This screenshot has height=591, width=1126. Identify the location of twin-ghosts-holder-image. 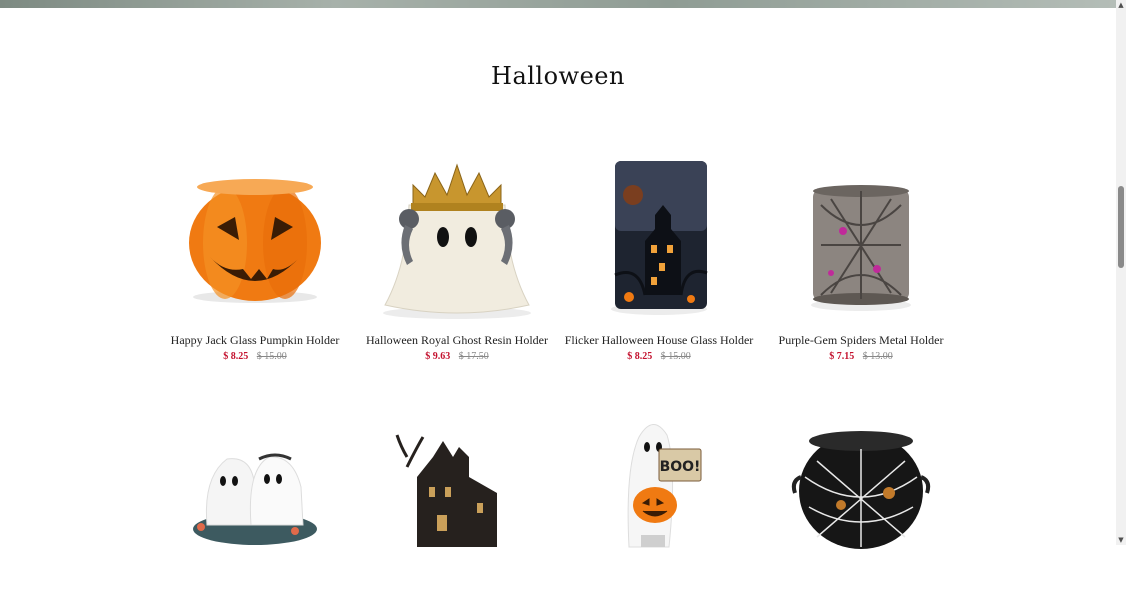
(255, 497).